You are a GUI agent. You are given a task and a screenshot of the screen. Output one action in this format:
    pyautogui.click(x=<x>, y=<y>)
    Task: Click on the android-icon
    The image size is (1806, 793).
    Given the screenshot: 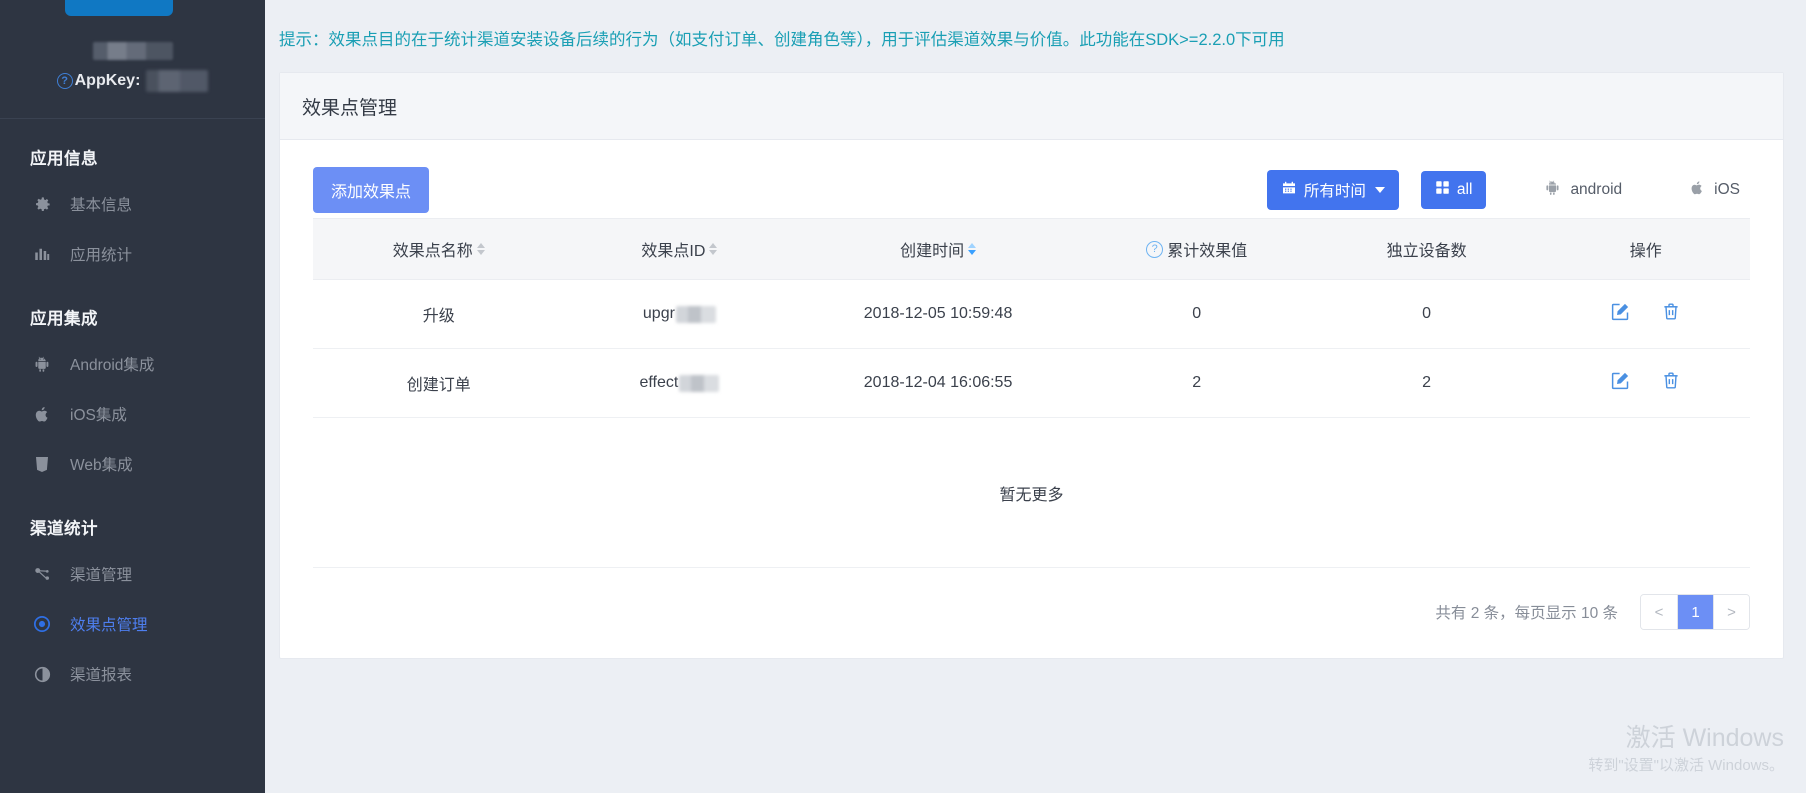 What is the action you would take?
    pyautogui.click(x=42, y=364)
    